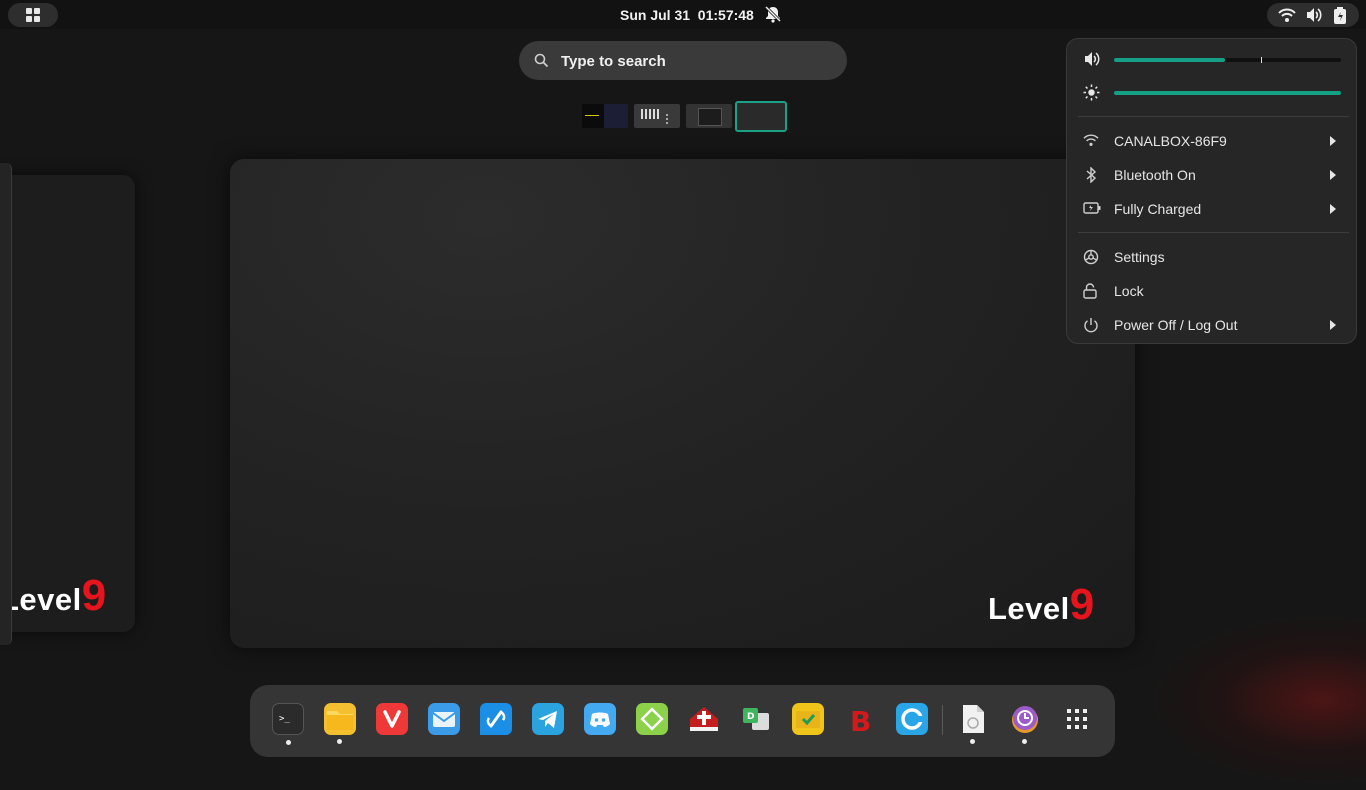 The width and height of the screenshot is (1366, 790). I want to click on c-app-icon, so click(912, 719).